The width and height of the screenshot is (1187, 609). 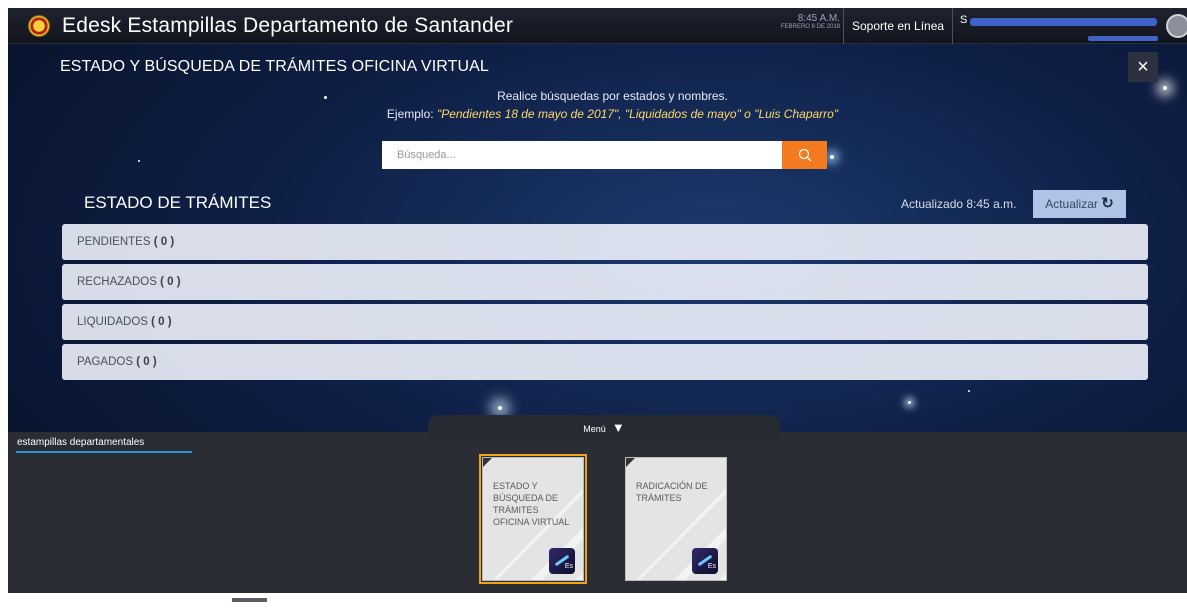 What do you see at coordinates (618, 427) in the screenshot?
I see `menu-arrow-down-icon: ▼` at bounding box center [618, 427].